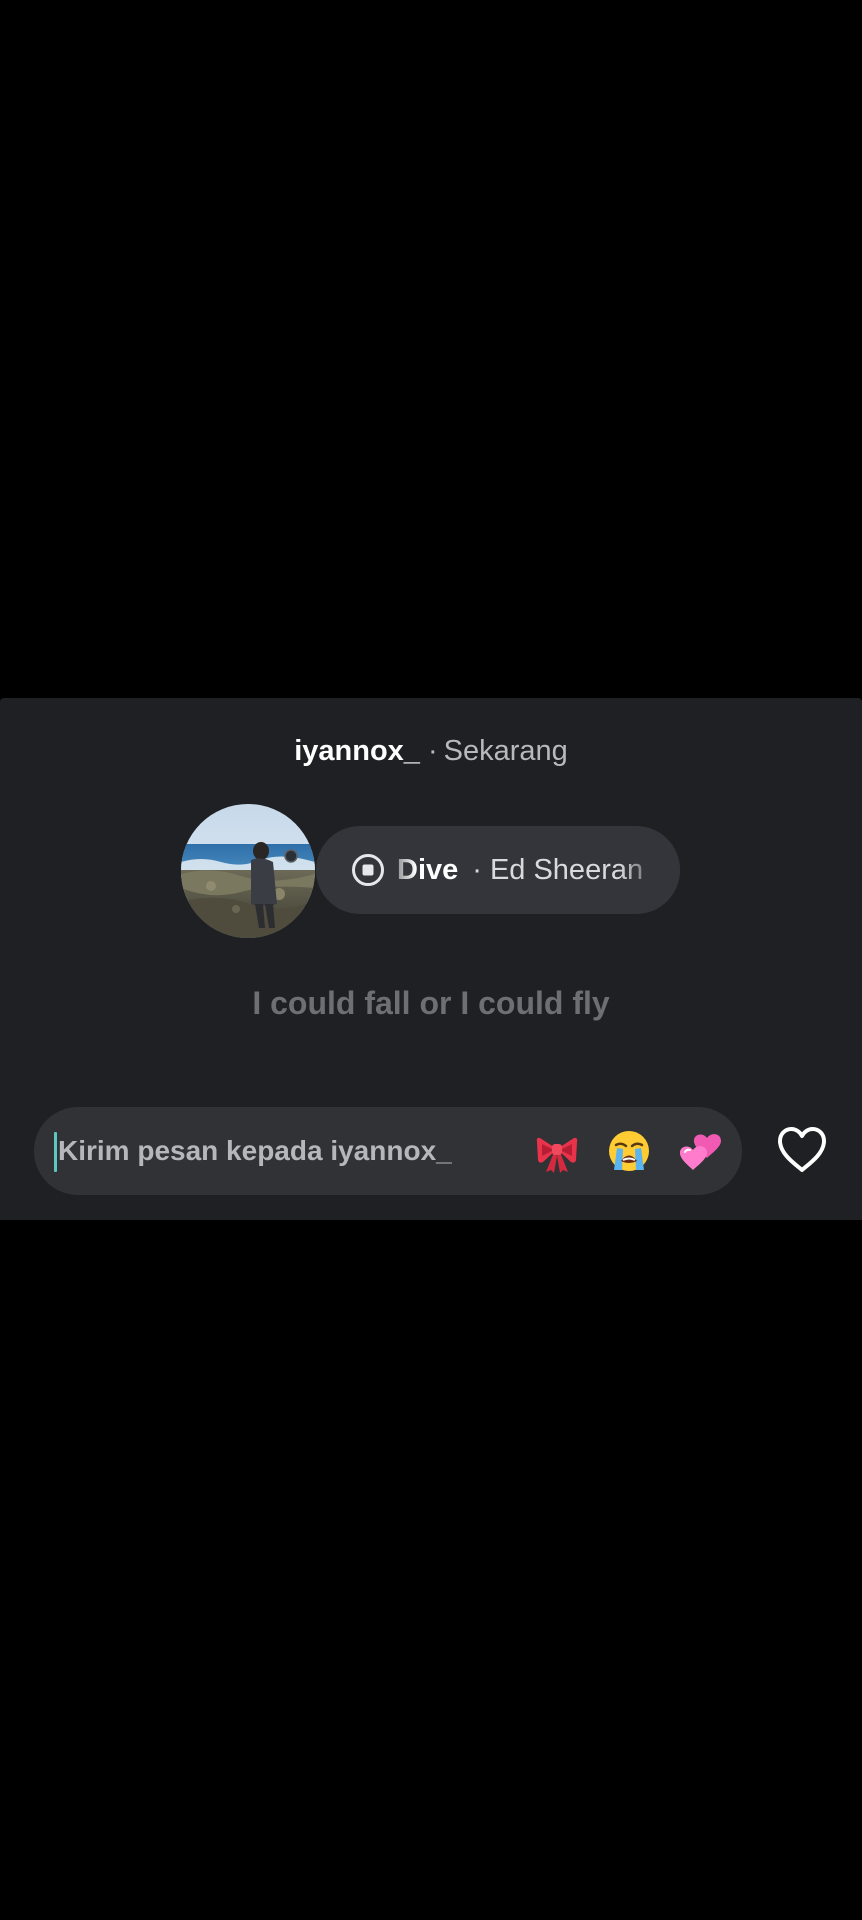 Image resolution: width=862 pixels, height=1920 pixels. I want to click on like-button, so click(802, 1150).